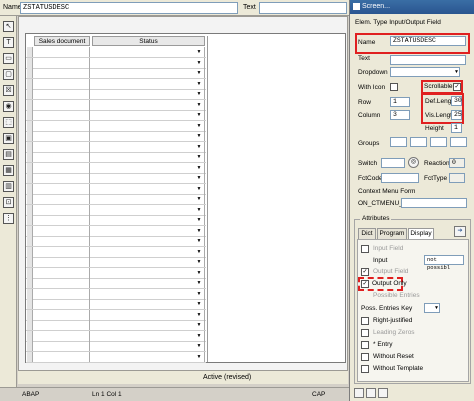 Image resolution: width=474 pixels, height=401 pixels. I want to click on column-header-status: Status, so click(148, 41).